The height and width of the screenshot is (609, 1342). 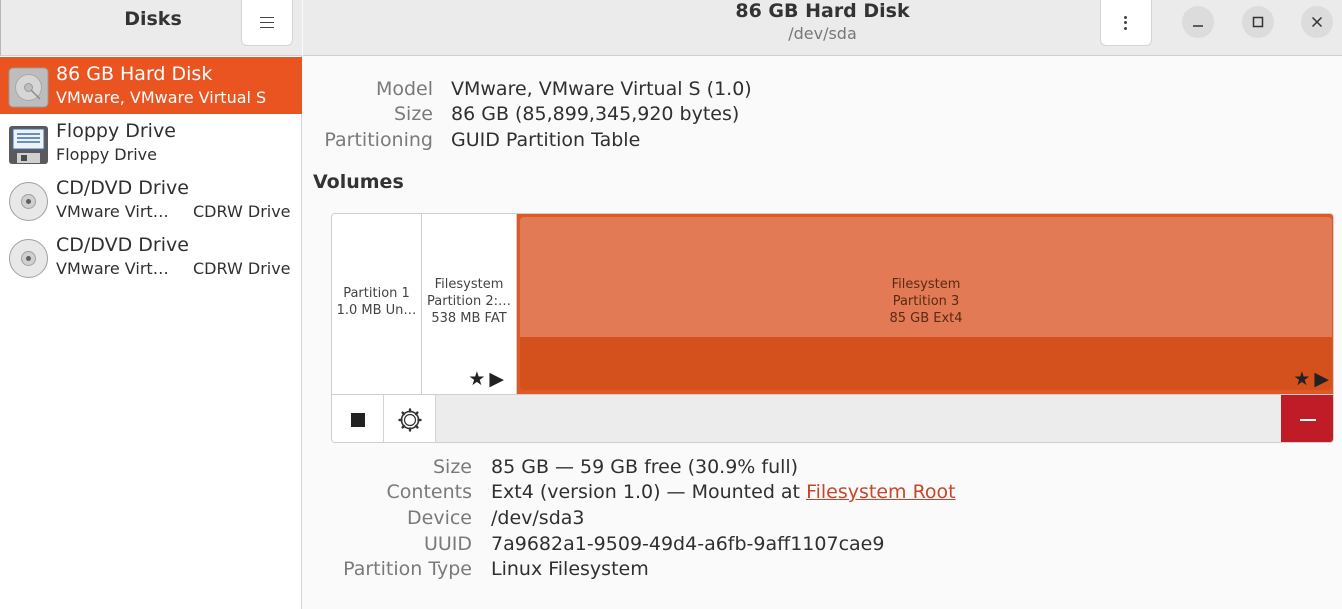 What do you see at coordinates (831, 467) in the screenshot?
I see `partition-size-row: Size 85 GB — 59 GB free (30.9% full)` at bounding box center [831, 467].